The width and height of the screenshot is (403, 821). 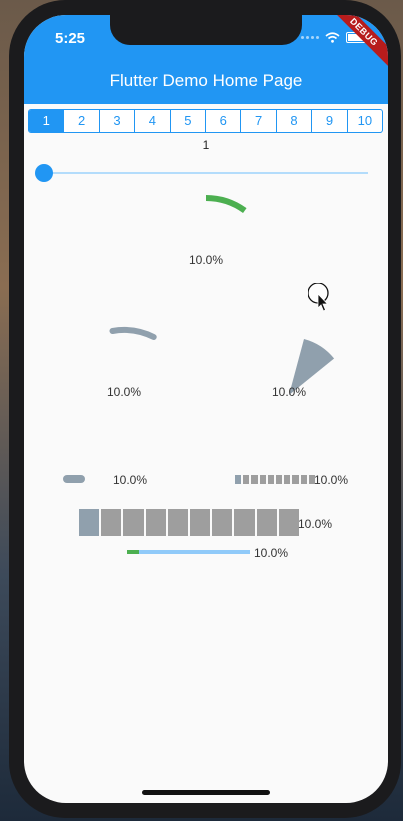 What do you see at coordinates (130, 480) in the screenshot?
I see `capsule-progress-label: 10.0%` at bounding box center [130, 480].